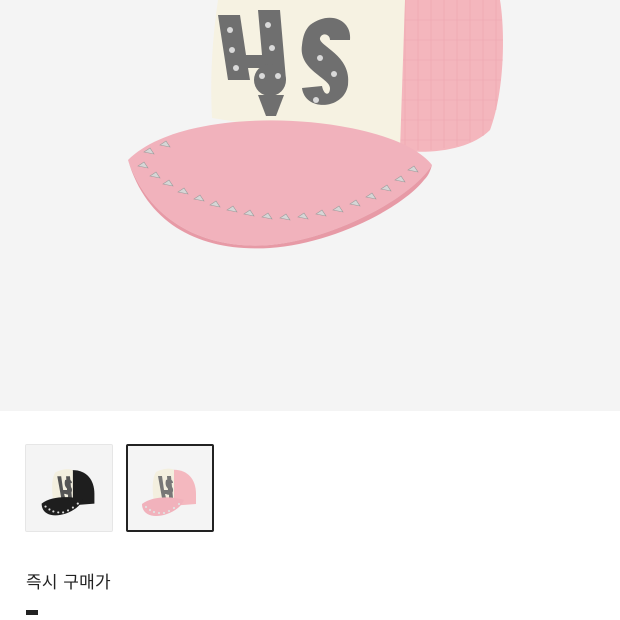 The image size is (620, 620). I want to click on instant-buy-price-value: -, so click(32, 612).